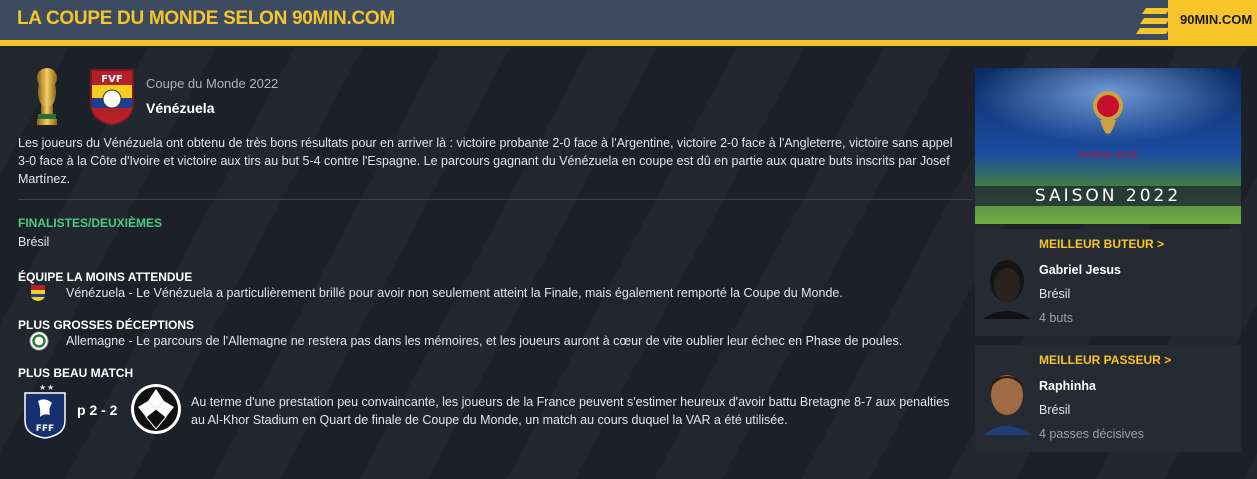  Describe the element at coordinates (628, 43) in the screenshot. I see `header-accent-line` at that location.